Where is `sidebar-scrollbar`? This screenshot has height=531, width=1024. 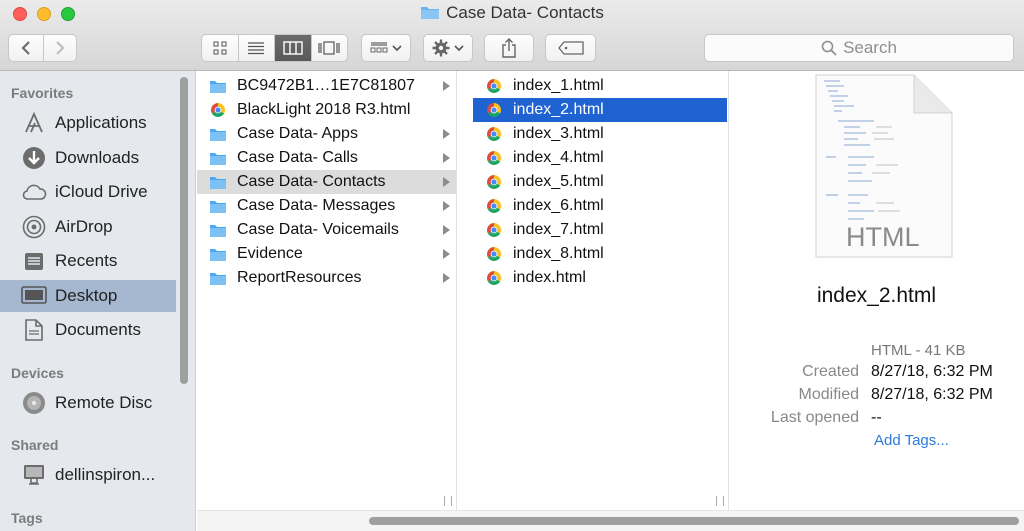 sidebar-scrollbar is located at coordinates (184, 230).